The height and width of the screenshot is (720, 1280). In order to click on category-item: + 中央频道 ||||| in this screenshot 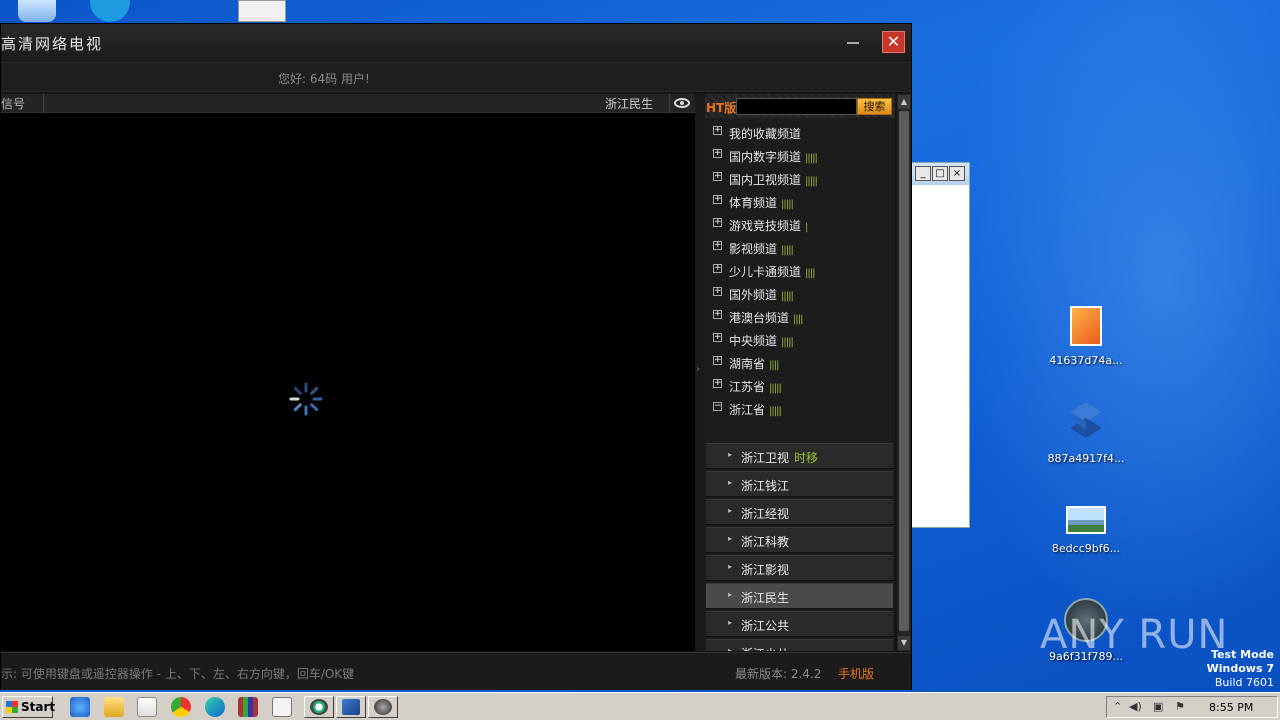, I will do `click(800, 339)`.